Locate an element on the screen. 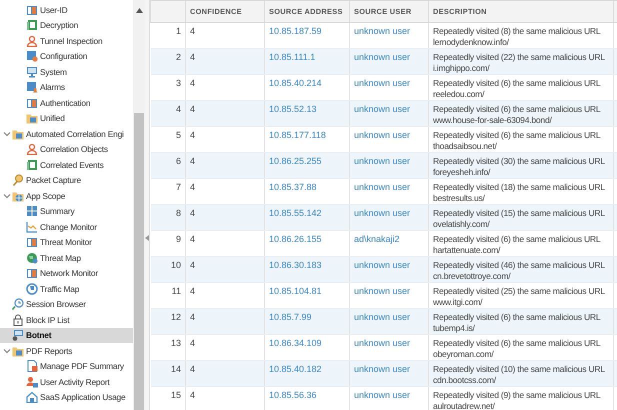  user-link: ad\knakaji2 is located at coordinates (377, 239).